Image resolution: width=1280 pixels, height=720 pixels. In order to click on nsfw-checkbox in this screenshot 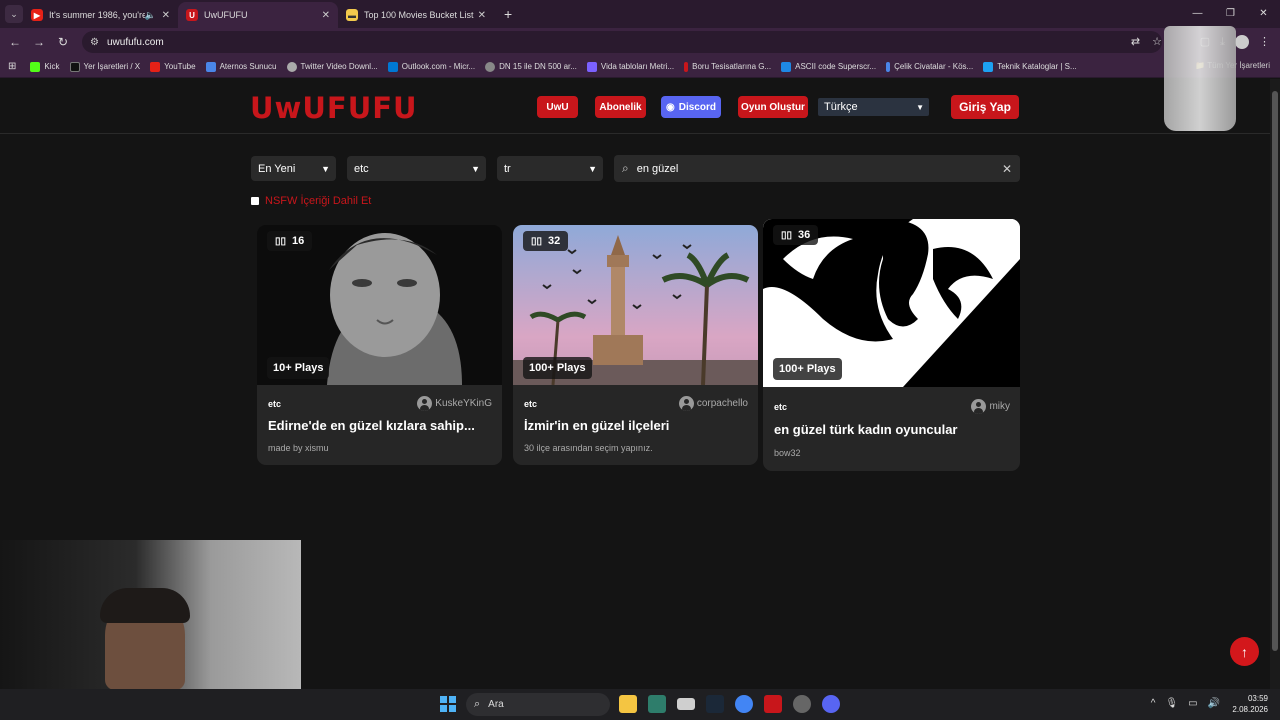, I will do `click(255, 201)`.